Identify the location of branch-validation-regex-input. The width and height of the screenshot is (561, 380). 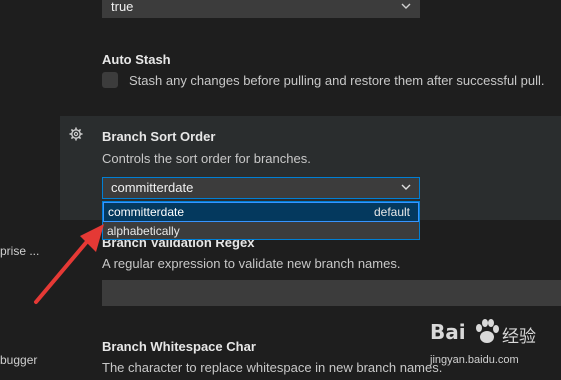
(331, 293).